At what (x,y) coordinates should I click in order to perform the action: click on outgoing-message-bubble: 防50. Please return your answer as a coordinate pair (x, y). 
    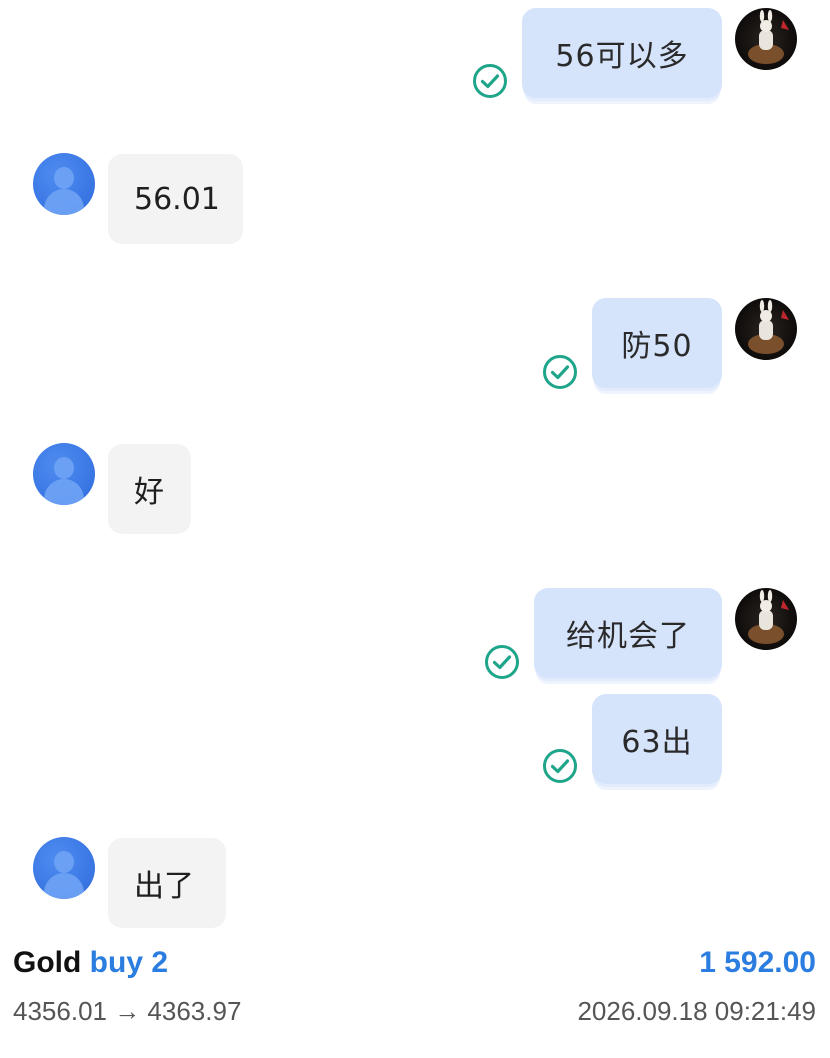
    Looking at the image, I should click on (657, 343).